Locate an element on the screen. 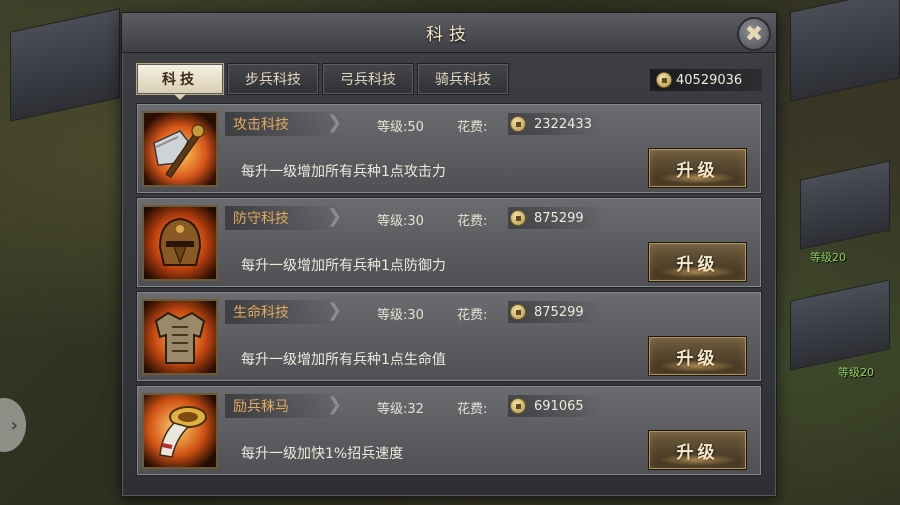 This screenshot has height=505, width=900. tech-cost: 2322433 is located at coordinates (556, 124).